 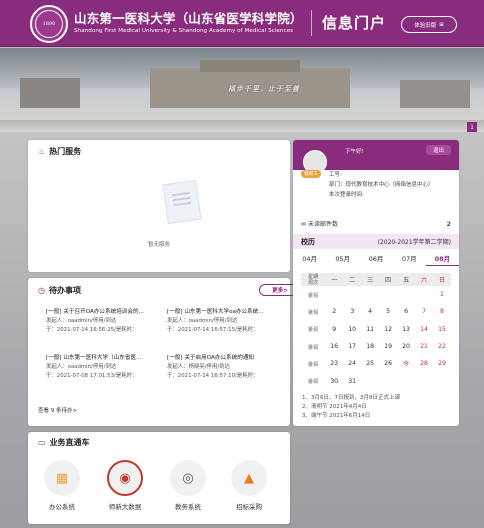 I want to click on tab-month-05: 05月, so click(x=342, y=259).